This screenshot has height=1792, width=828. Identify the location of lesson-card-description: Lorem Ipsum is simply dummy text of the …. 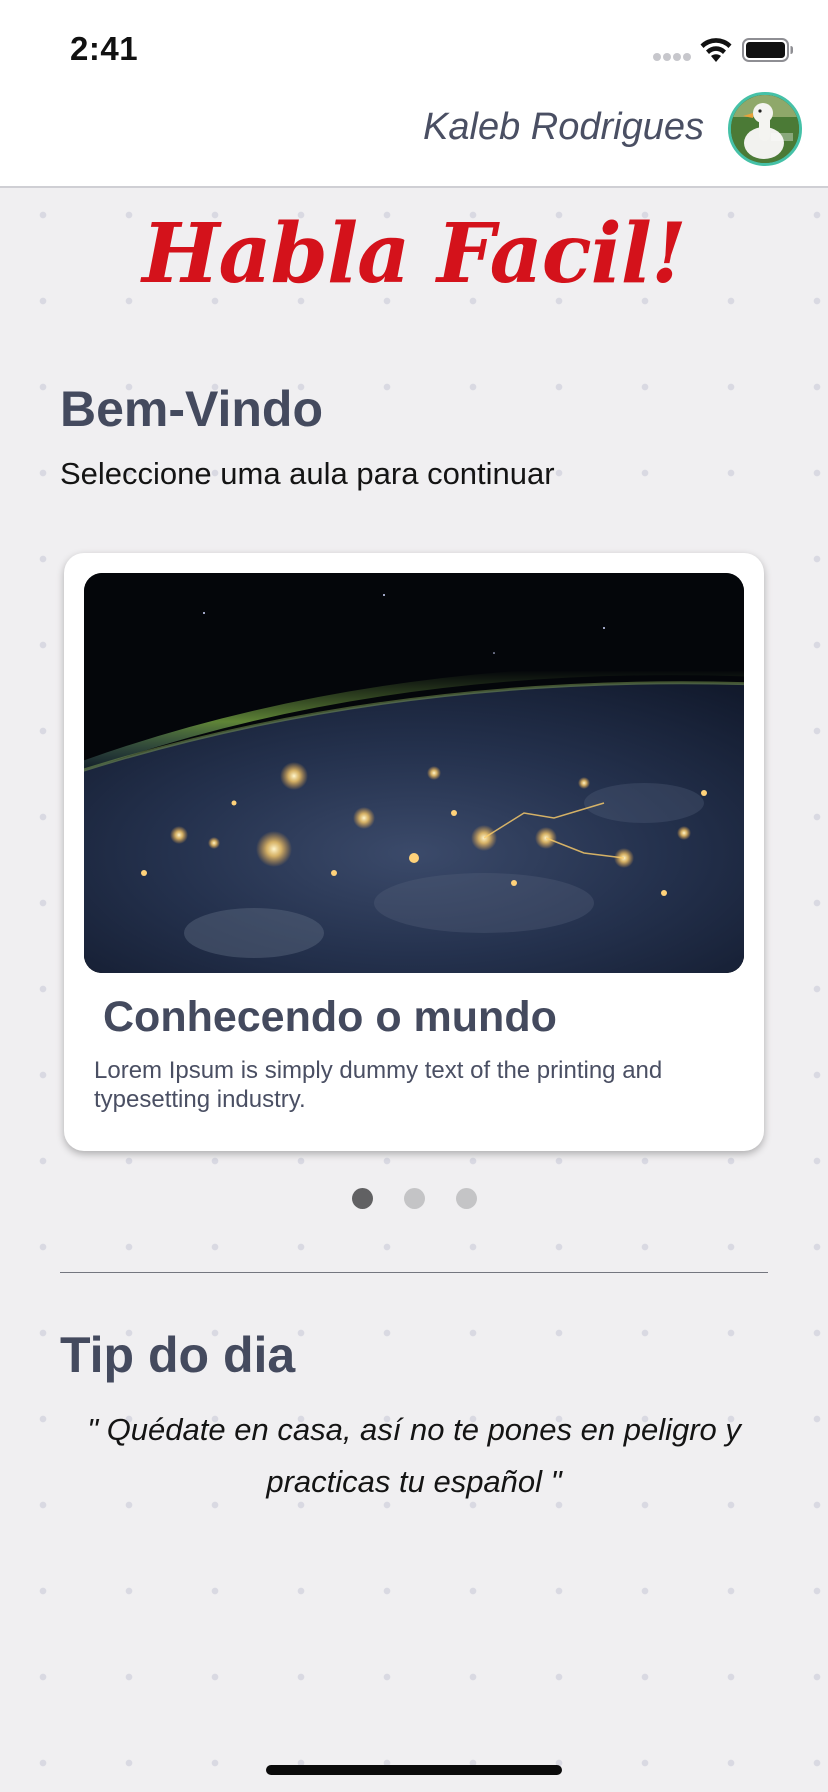
(378, 1085).